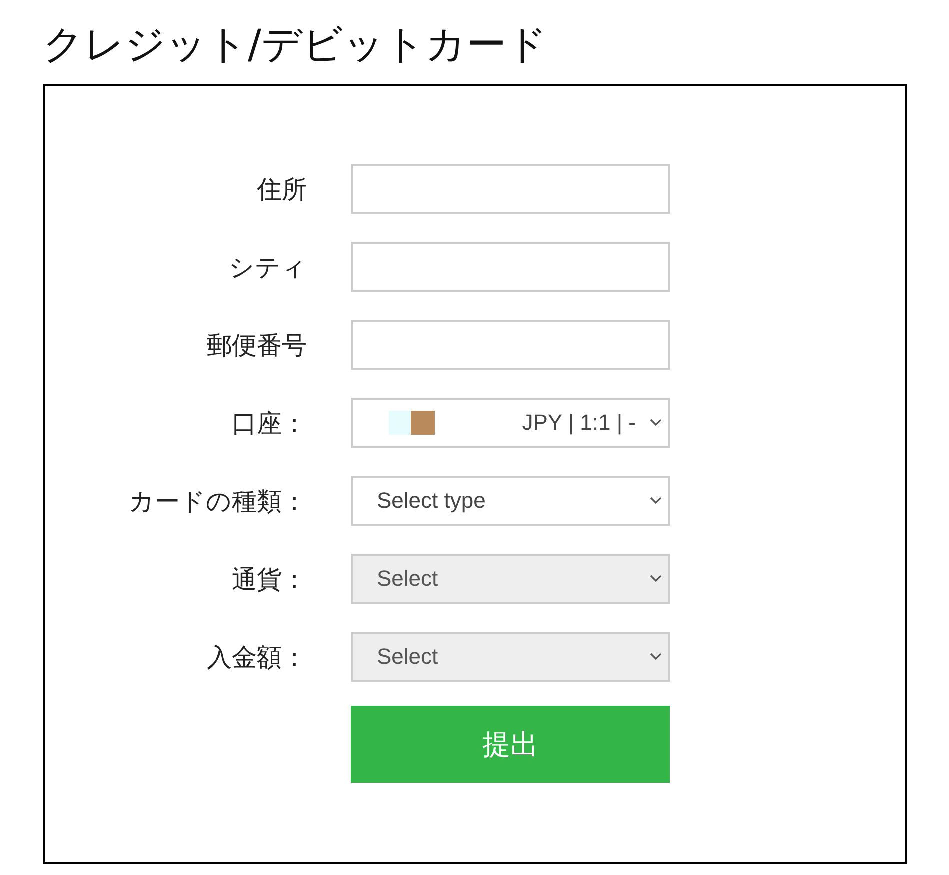 This screenshot has height=875, width=949. I want to click on page-title: クレジット/デビットカード, so click(295, 45).